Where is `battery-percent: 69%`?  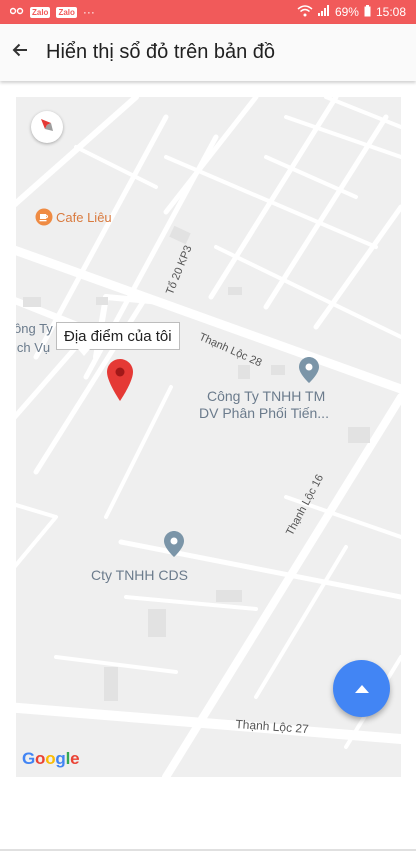
battery-percent: 69% is located at coordinates (346, 12).